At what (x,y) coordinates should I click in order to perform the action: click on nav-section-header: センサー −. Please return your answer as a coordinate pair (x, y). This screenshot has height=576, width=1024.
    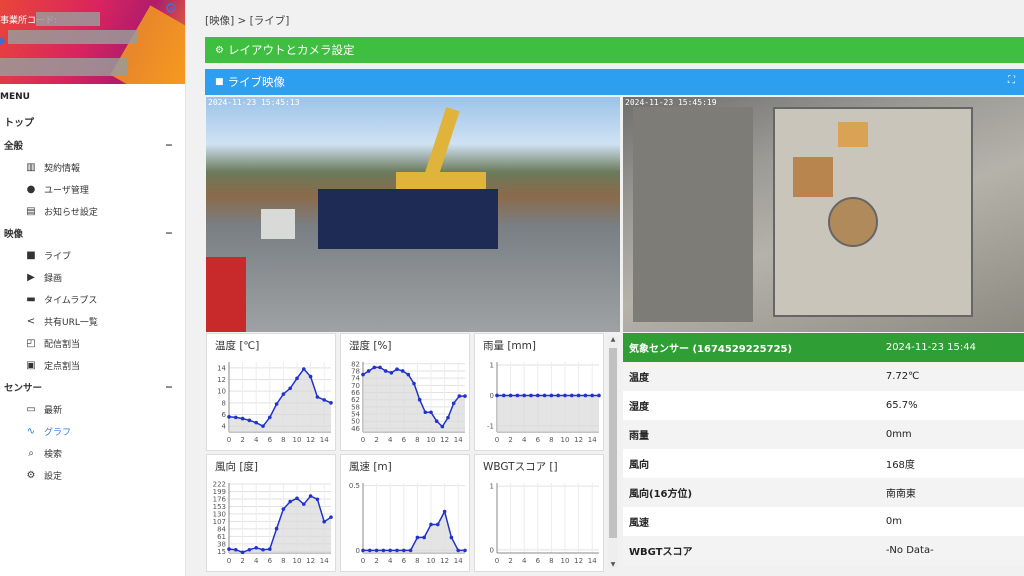
    Looking at the image, I should click on (92, 387).